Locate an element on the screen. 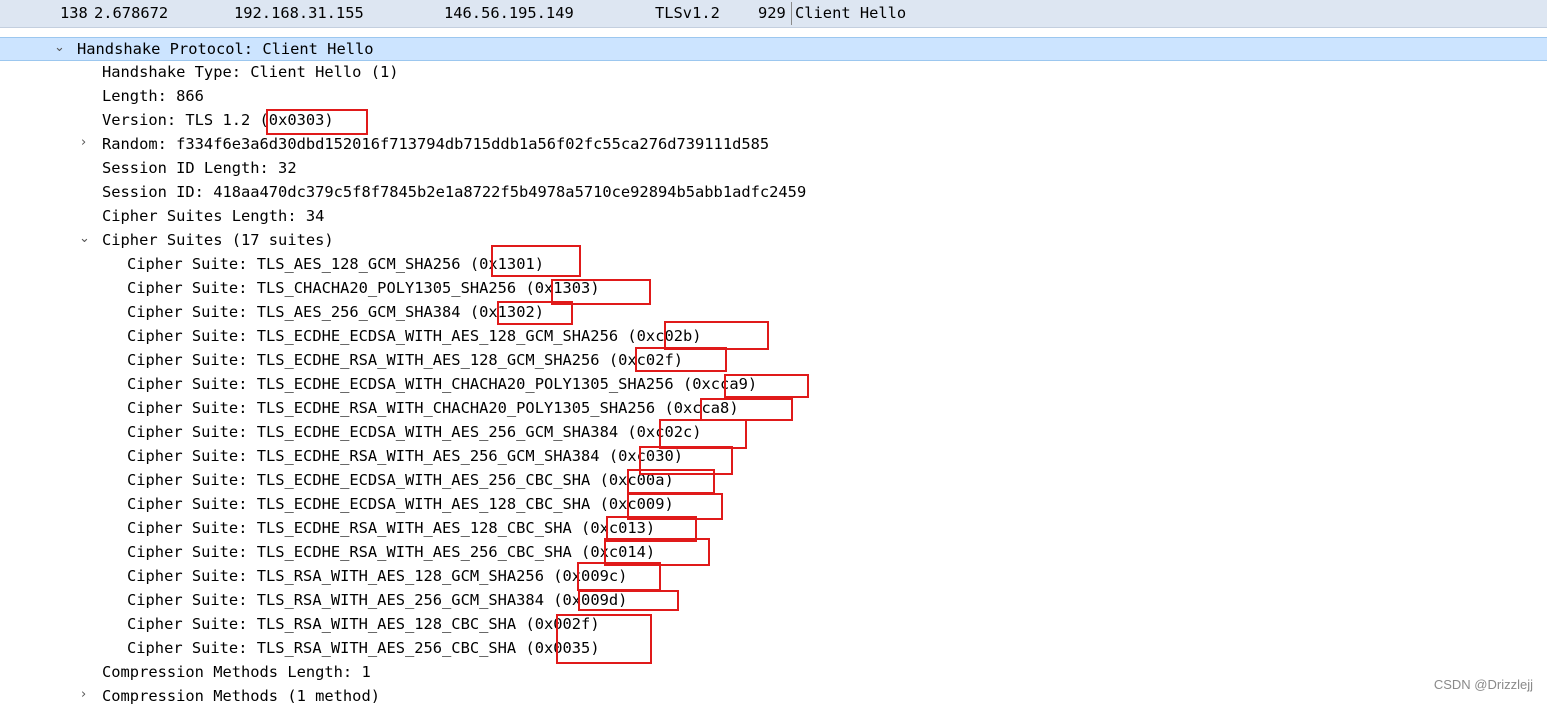 This screenshot has width=1547, height=709. tree-label: Compression Methods (1 method) is located at coordinates (241, 696).